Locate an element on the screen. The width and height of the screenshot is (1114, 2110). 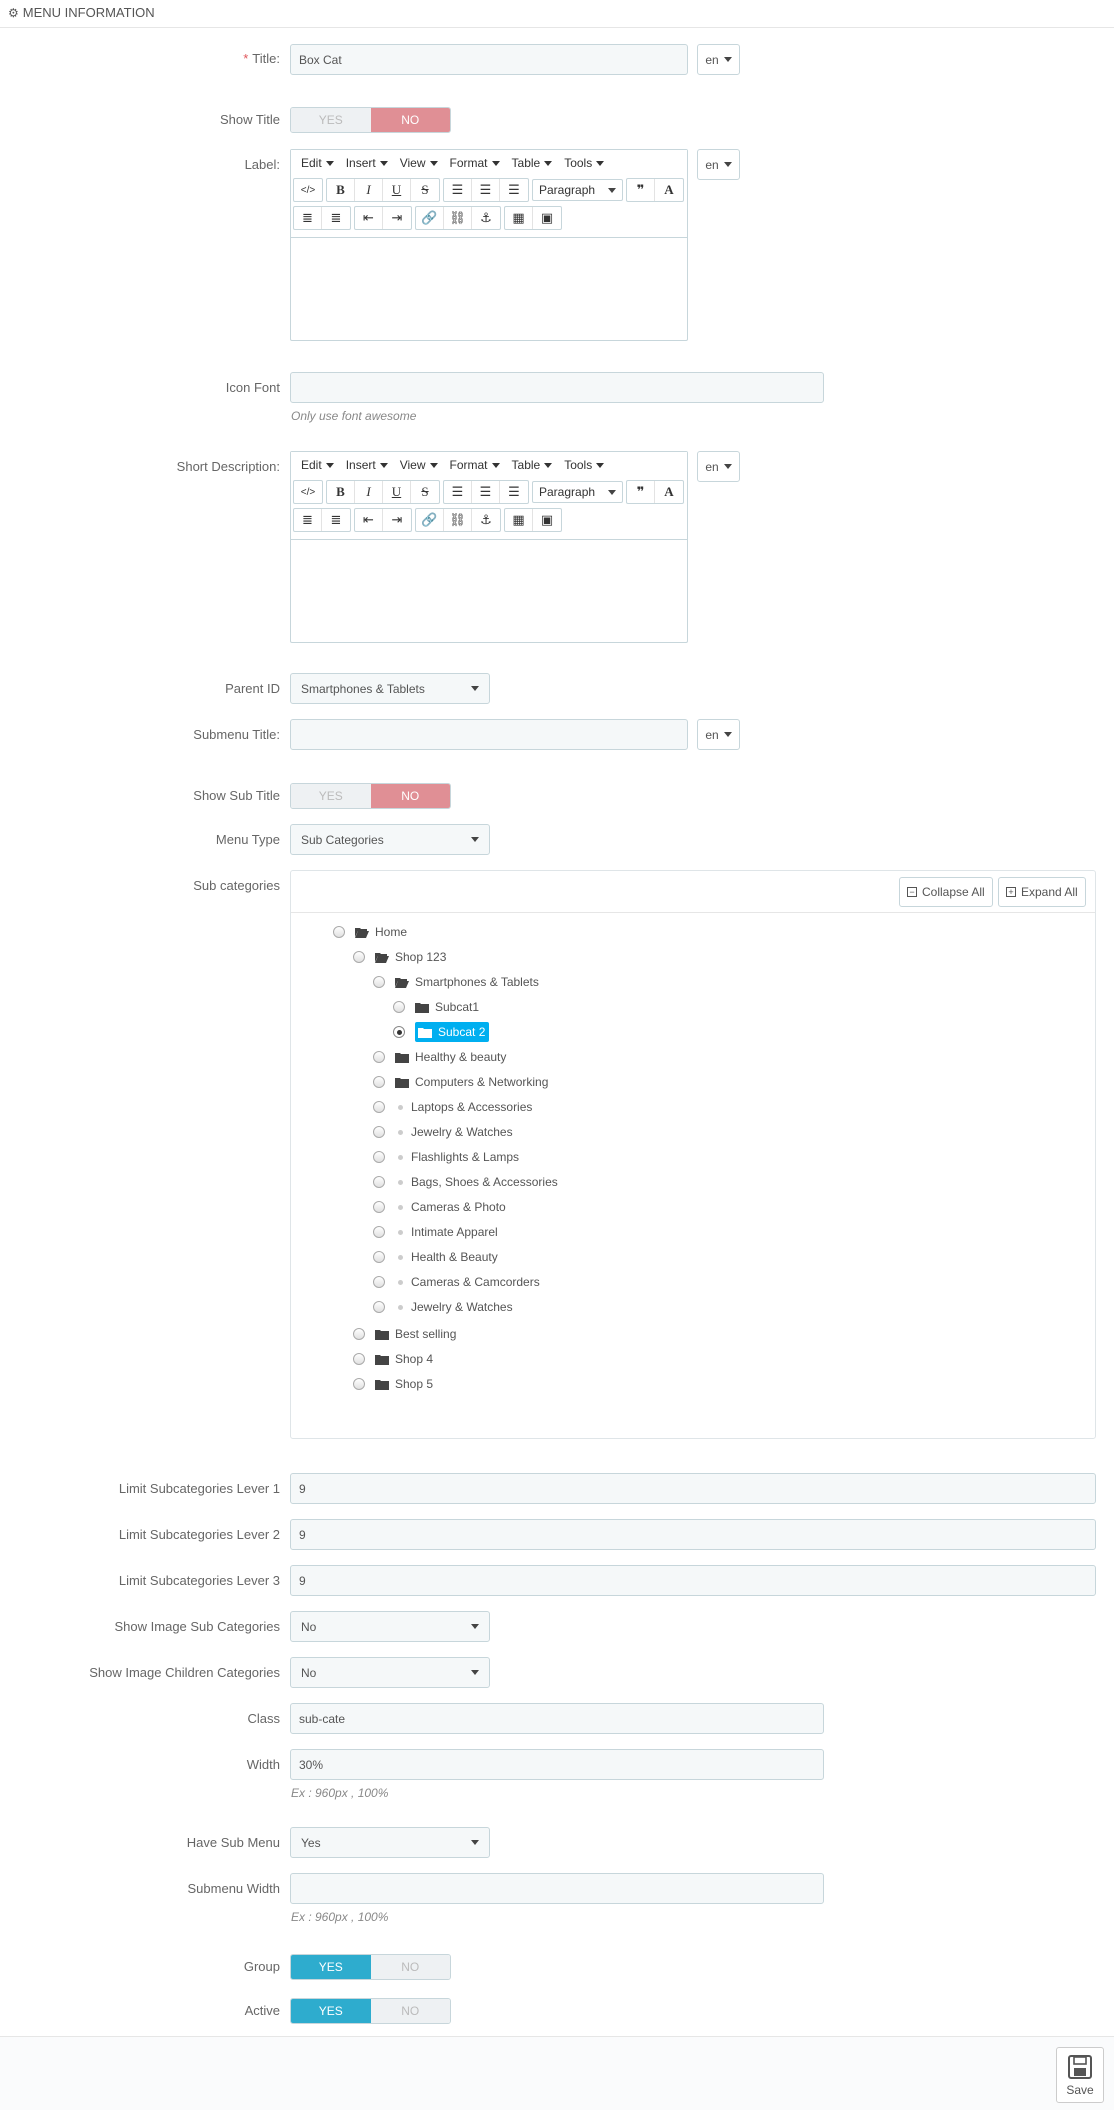
have-sub-menu-select: Yes is located at coordinates (390, 1842).